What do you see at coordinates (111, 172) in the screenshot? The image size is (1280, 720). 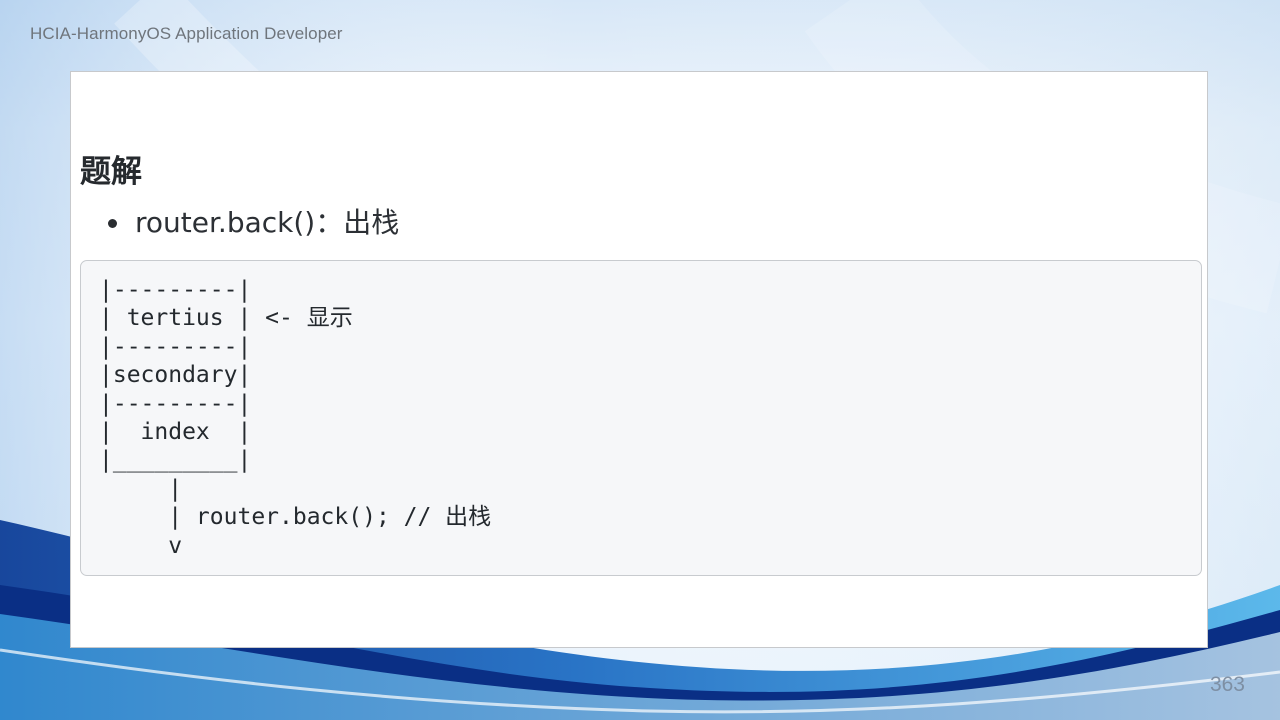 I see `section-heading: 题解` at bounding box center [111, 172].